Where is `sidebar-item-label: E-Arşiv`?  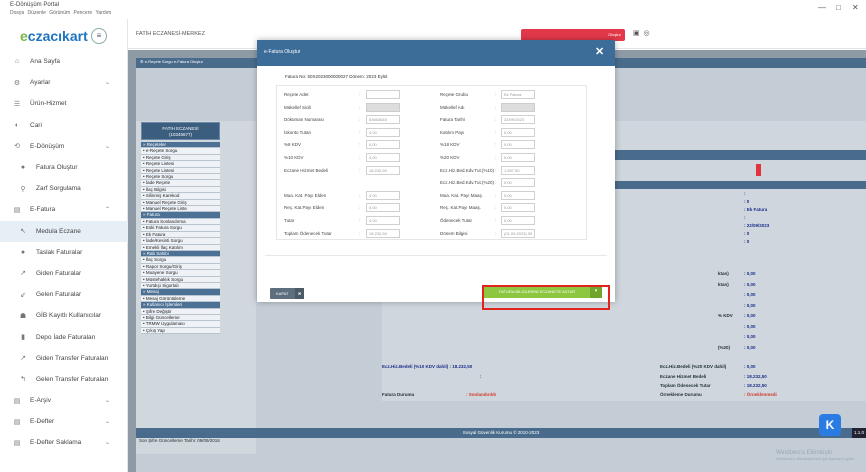 sidebar-item-label: E-Arşiv is located at coordinates (40, 401).